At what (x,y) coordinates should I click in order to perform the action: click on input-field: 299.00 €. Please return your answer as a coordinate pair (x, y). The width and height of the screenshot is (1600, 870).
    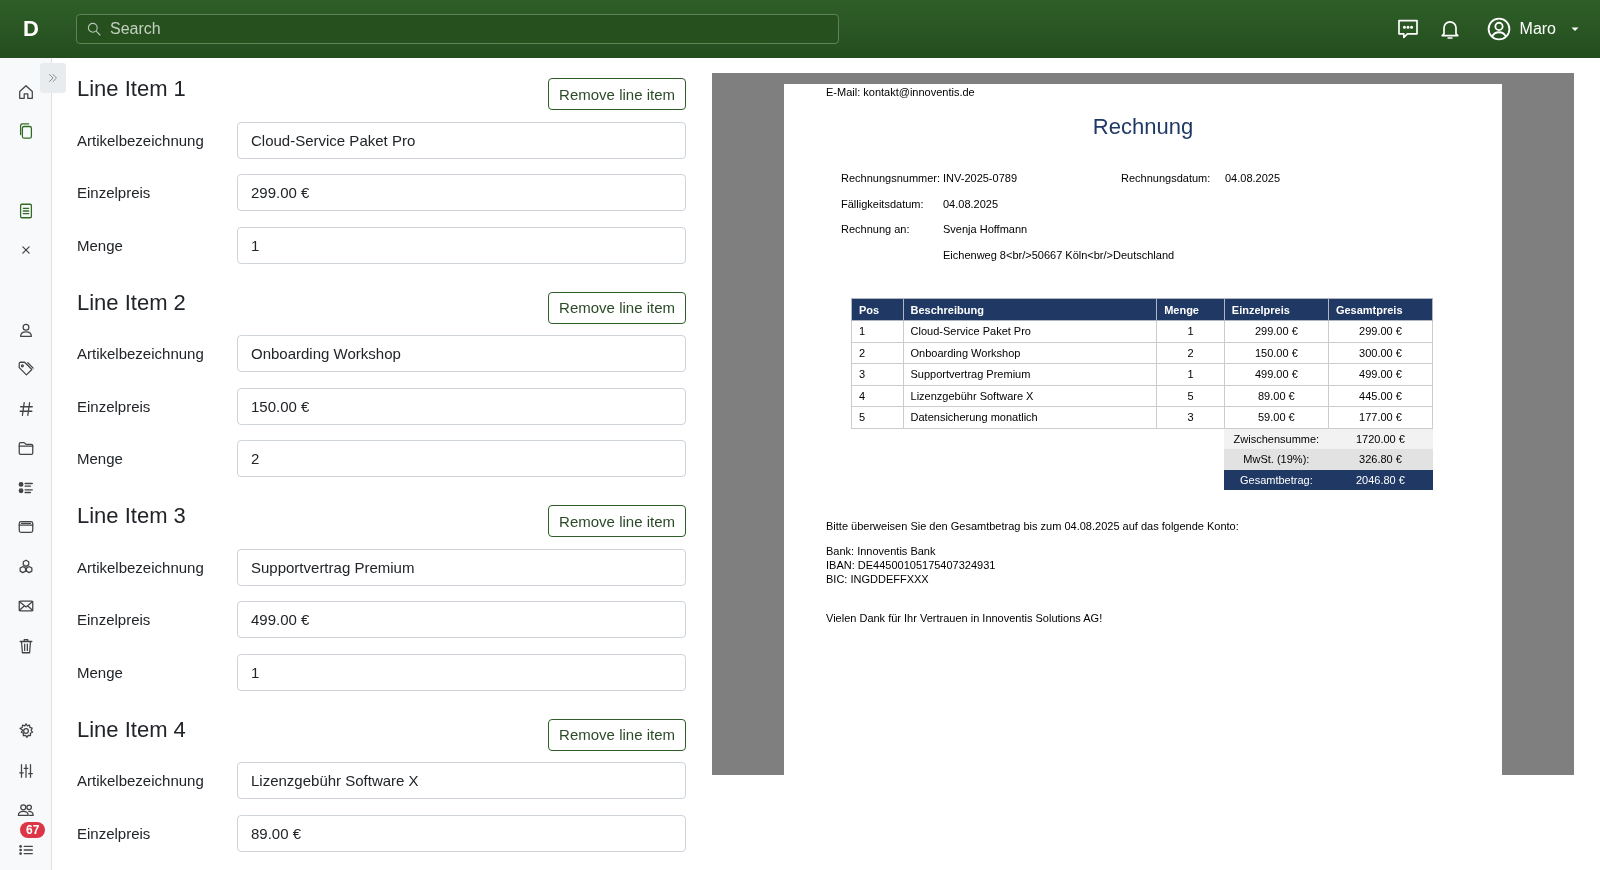
    Looking at the image, I should click on (461, 193).